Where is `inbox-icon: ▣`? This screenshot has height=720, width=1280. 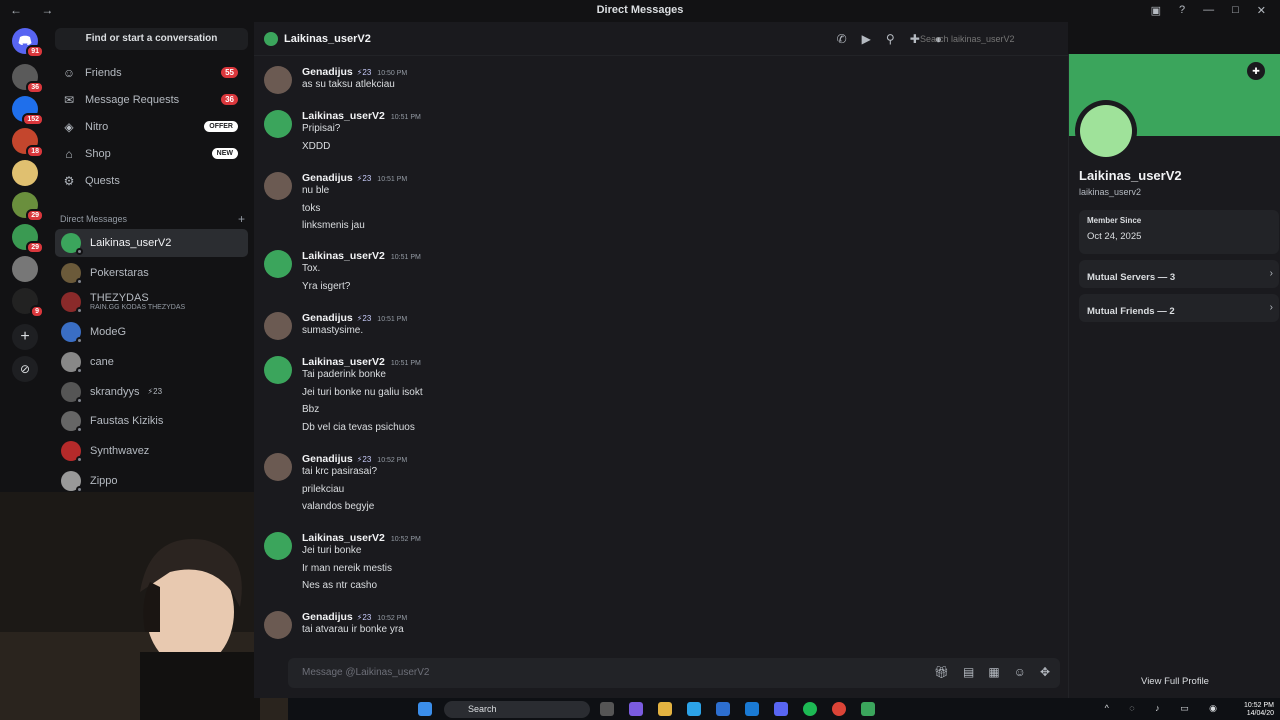
inbox-icon: ▣ is located at coordinates (1156, 10).